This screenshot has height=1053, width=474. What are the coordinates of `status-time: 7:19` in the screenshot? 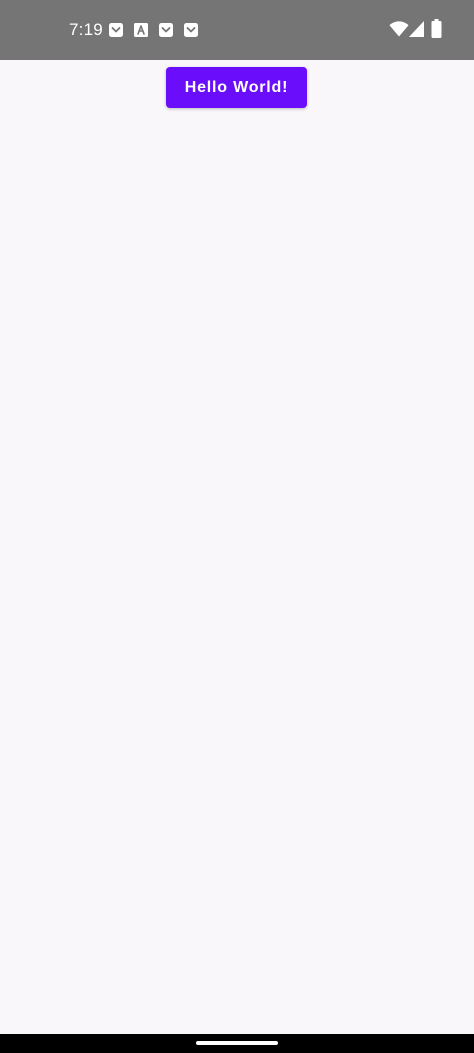 It's located at (86, 29).